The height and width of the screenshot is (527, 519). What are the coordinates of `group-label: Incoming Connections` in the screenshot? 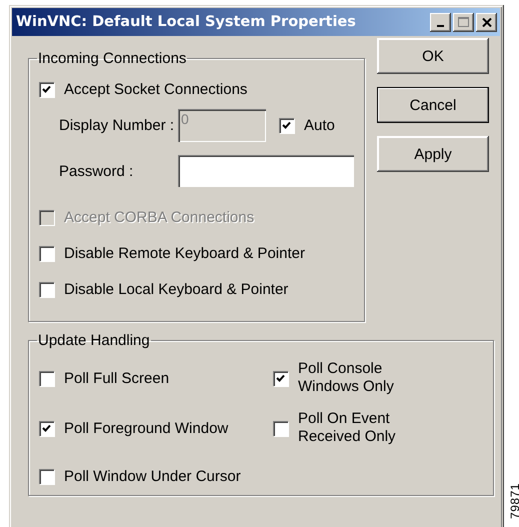 It's located at (112, 58).